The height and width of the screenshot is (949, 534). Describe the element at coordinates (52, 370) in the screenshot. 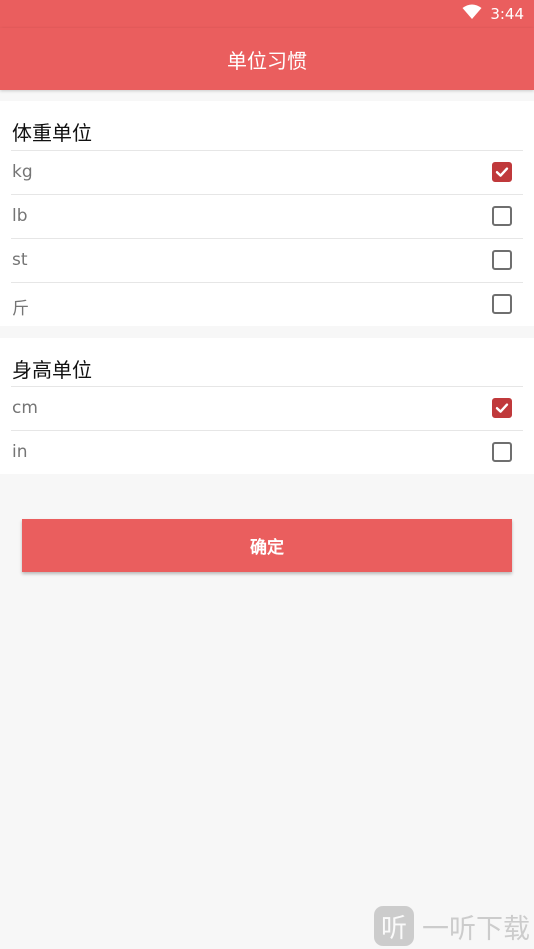

I see `height-unit-title: 身高单位` at that location.